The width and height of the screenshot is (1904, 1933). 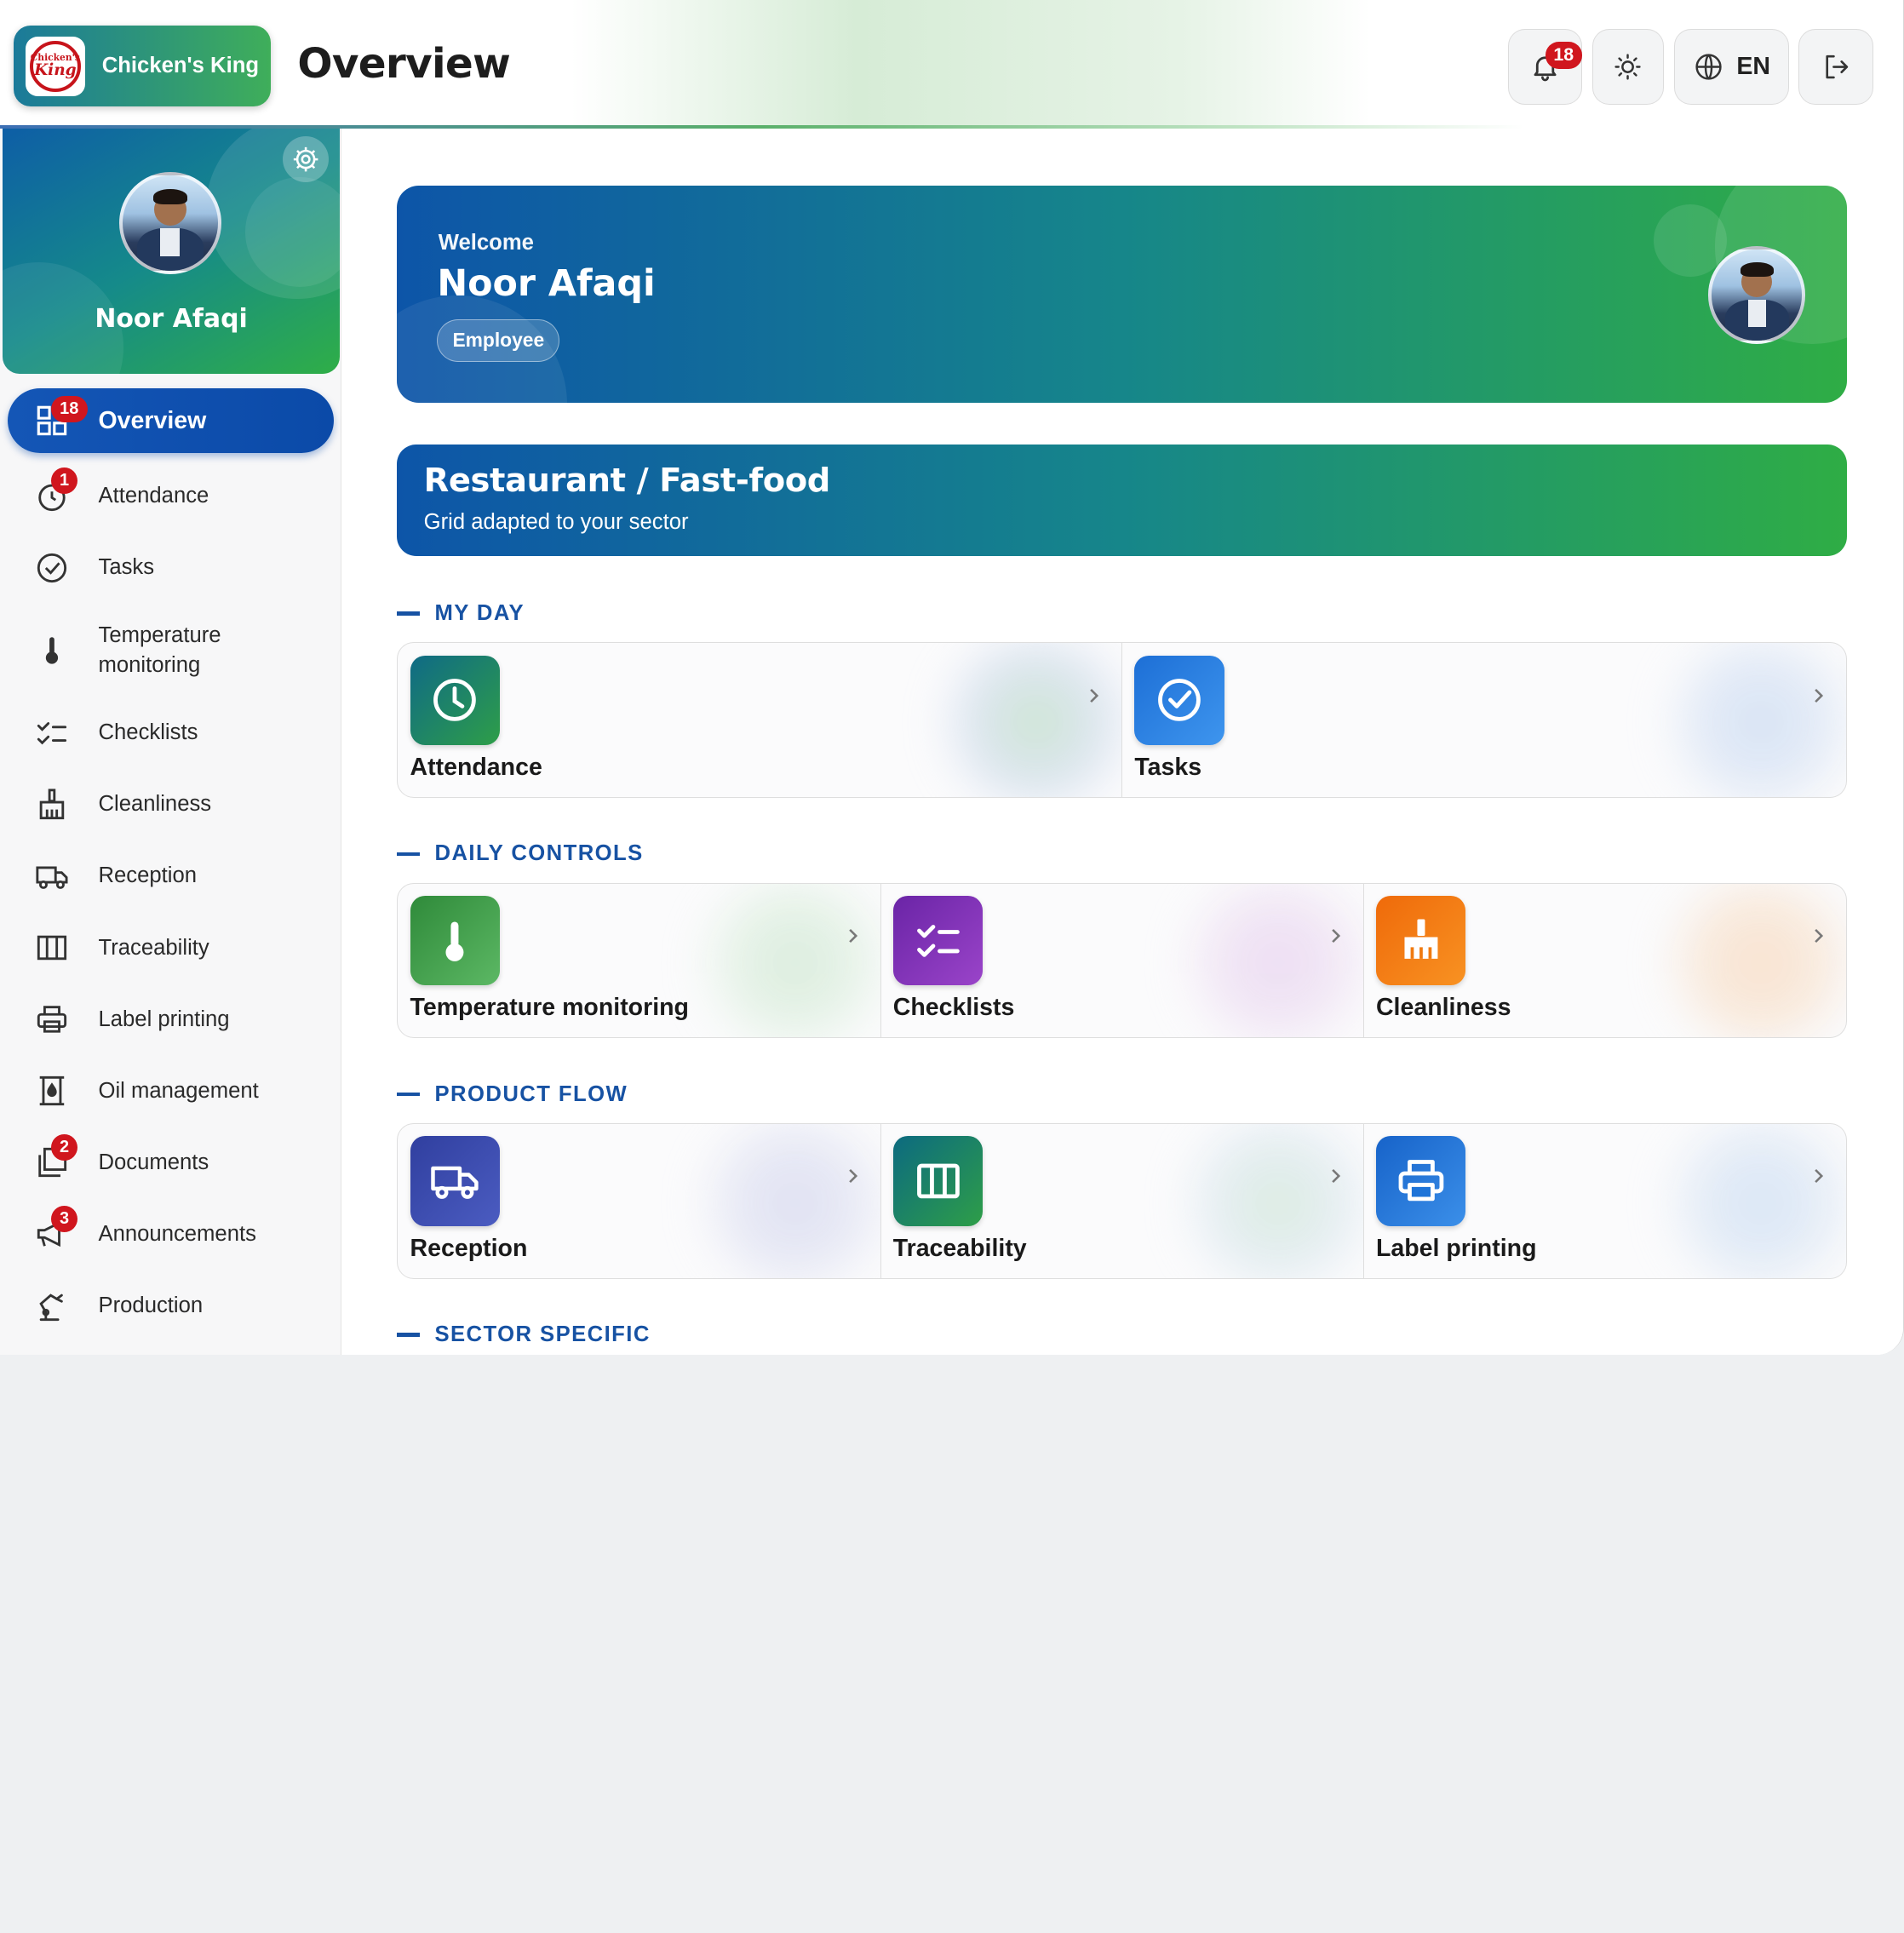 What do you see at coordinates (170, 1091) in the screenshot?
I see `sidebar-item-oil-management: Oil management` at bounding box center [170, 1091].